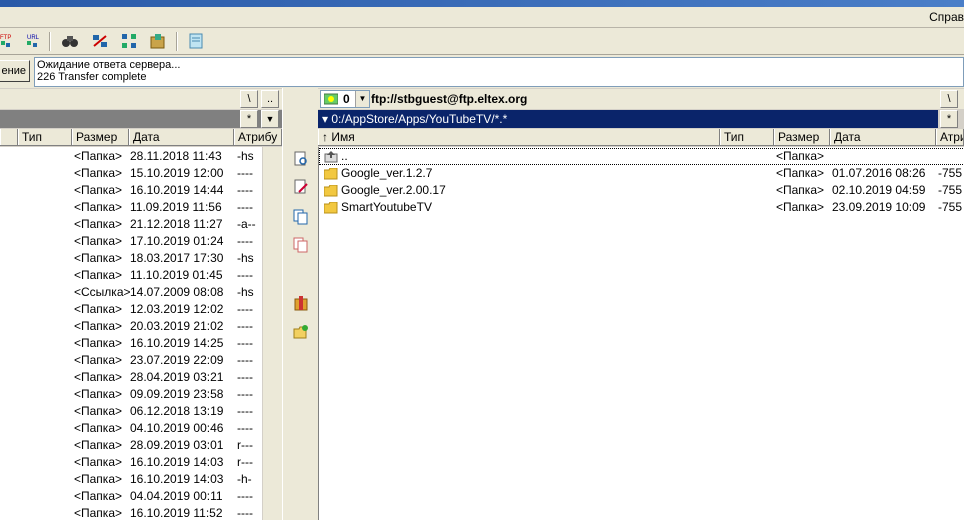 This screenshot has height=520, width=964. What do you see at coordinates (950, 137) in the screenshot?
I see `col-attr: Атри` at bounding box center [950, 137].